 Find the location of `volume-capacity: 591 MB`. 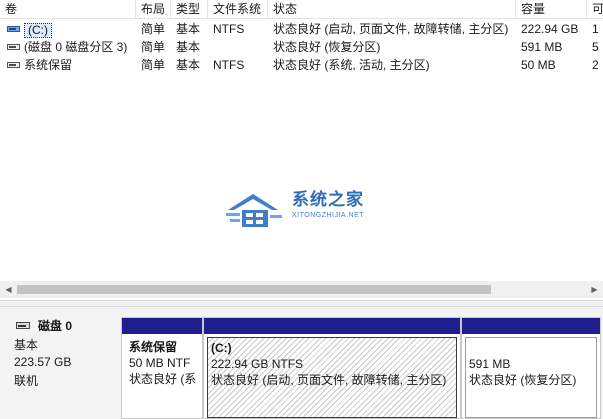

volume-capacity: 591 MB is located at coordinates (542, 47).